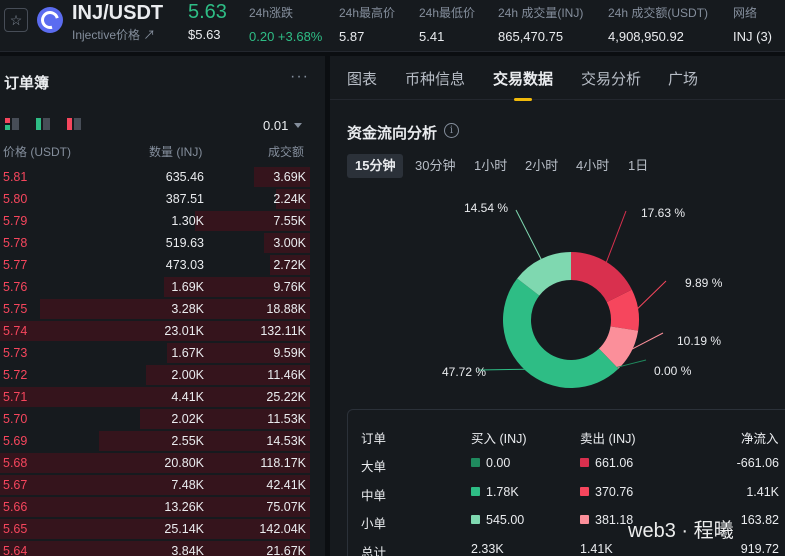 This screenshot has height=556, width=785. I want to click on net-value-text: 919.72, so click(759, 548).